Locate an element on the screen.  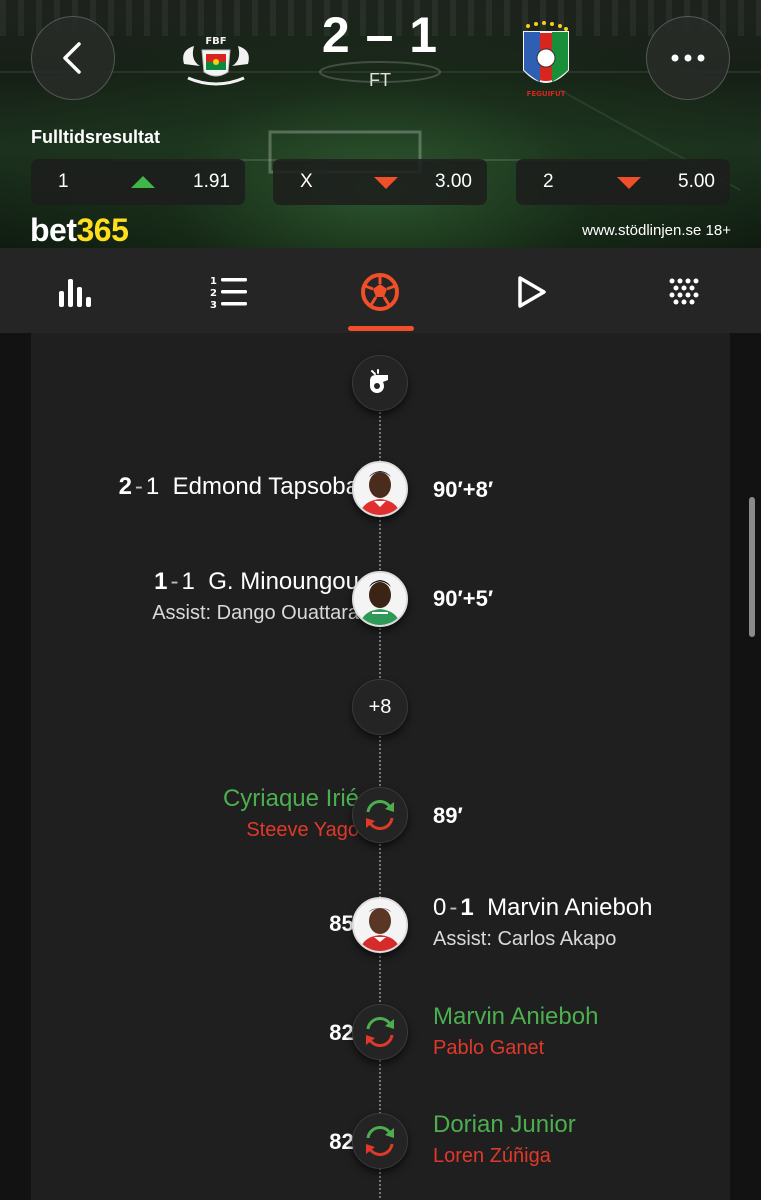
play-icon is located at coordinates (532, 292).